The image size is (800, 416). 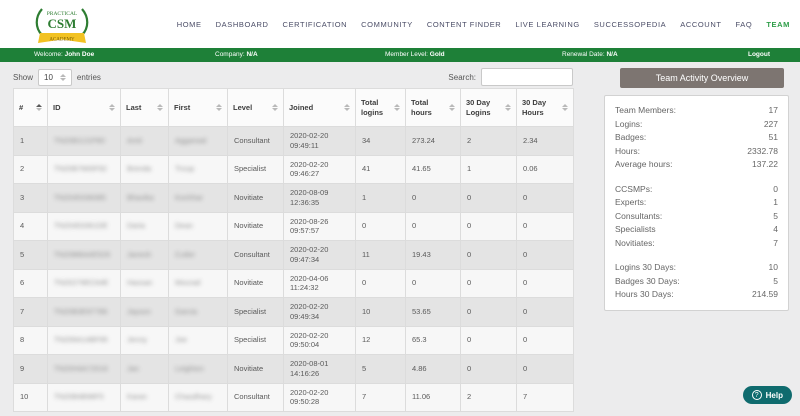 I want to click on cell-hours-30: 2.34, so click(x=545, y=141).